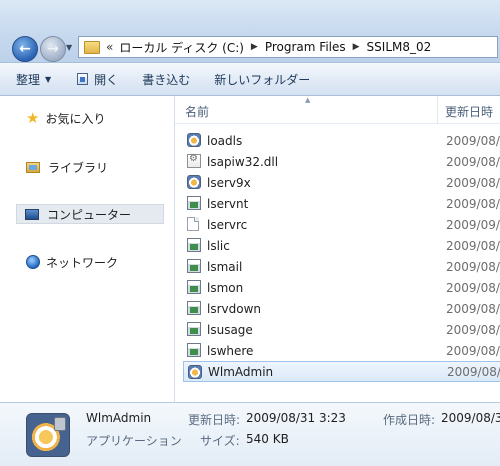 This screenshot has width=500, height=466. I want to click on details-created-value: 2009/08/31, so click(470, 418).